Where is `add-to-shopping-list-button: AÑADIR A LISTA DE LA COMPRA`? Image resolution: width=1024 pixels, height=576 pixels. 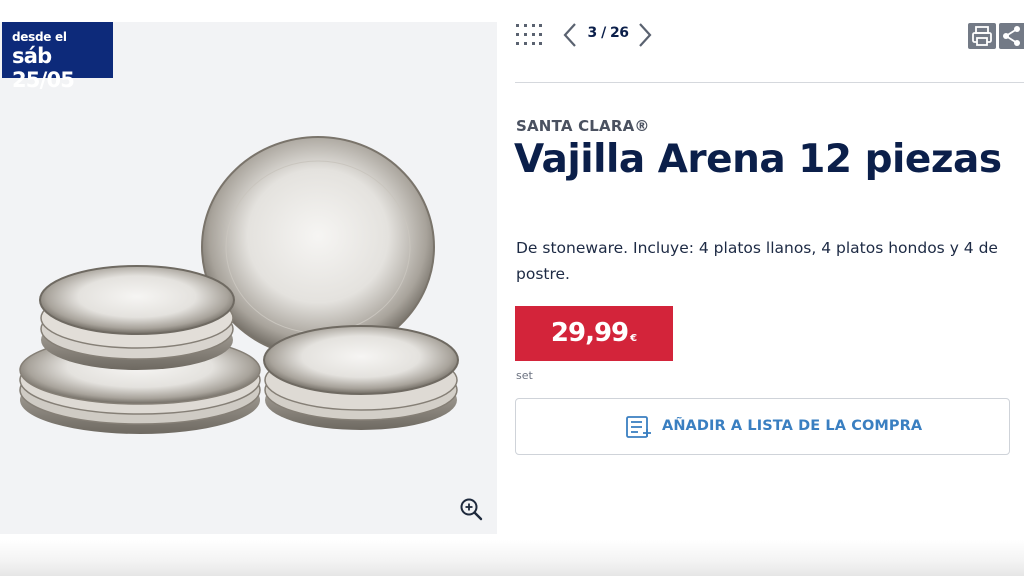
add-to-shopping-list-button: AÑADIR A LISTA DE LA COMPRA is located at coordinates (762, 426).